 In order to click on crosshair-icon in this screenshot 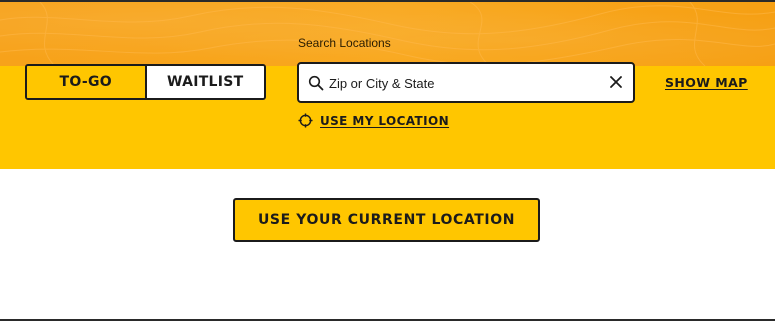, I will do `click(305, 120)`.